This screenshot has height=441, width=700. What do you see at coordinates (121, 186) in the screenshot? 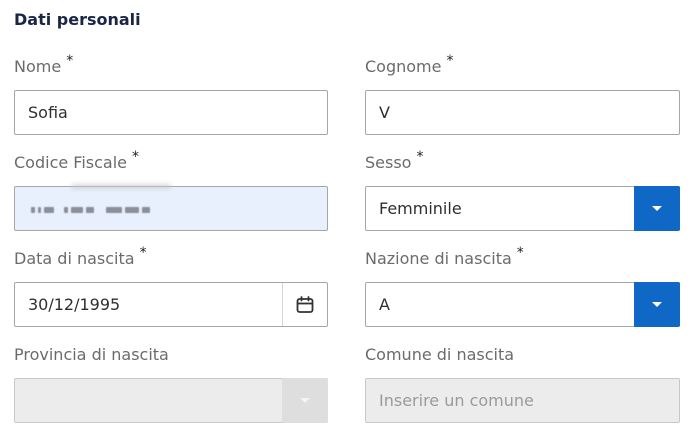
I see `redaction-blur` at bounding box center [121, 186].